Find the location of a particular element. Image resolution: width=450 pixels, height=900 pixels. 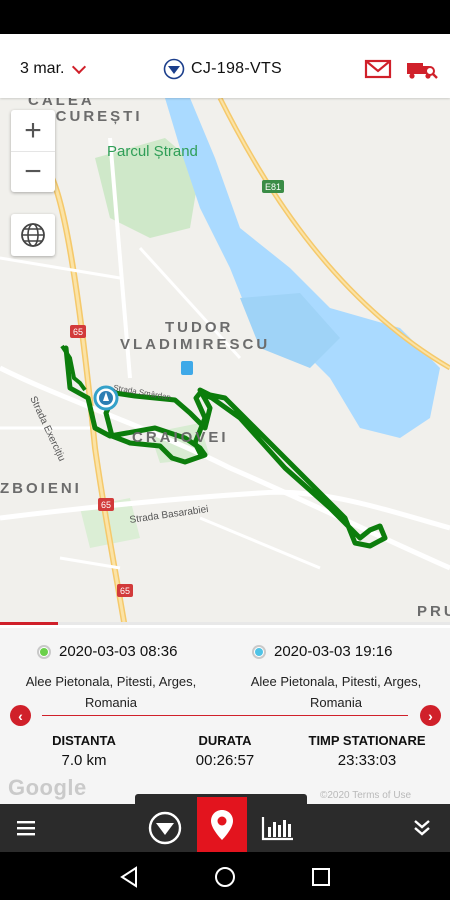

top-bar: 3 mar. CJ-198-VTS is located at coordinates (225, 66).